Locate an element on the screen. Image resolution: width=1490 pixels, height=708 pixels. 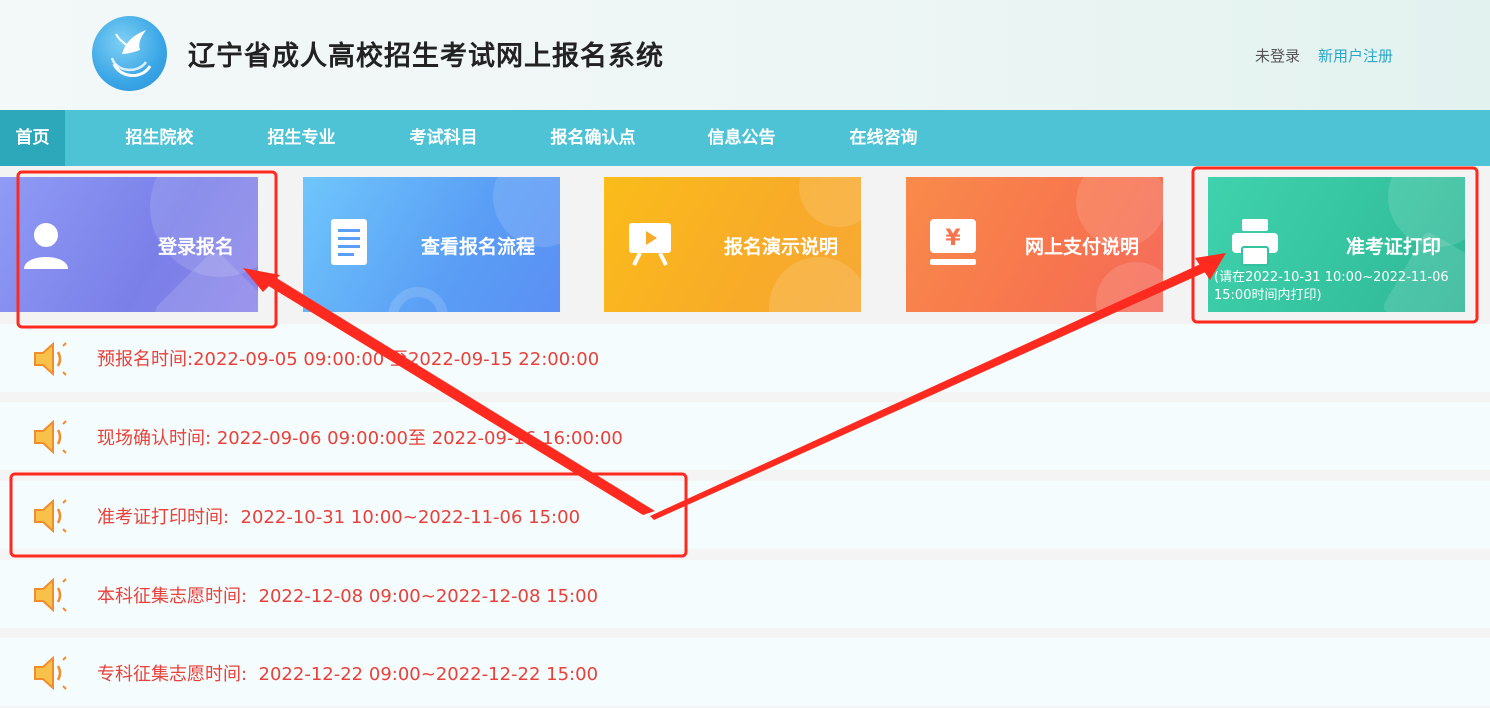
notice-value: 2022-10-31 10:00~2022-11-06 15:00 is located at coordinates (410, 517).